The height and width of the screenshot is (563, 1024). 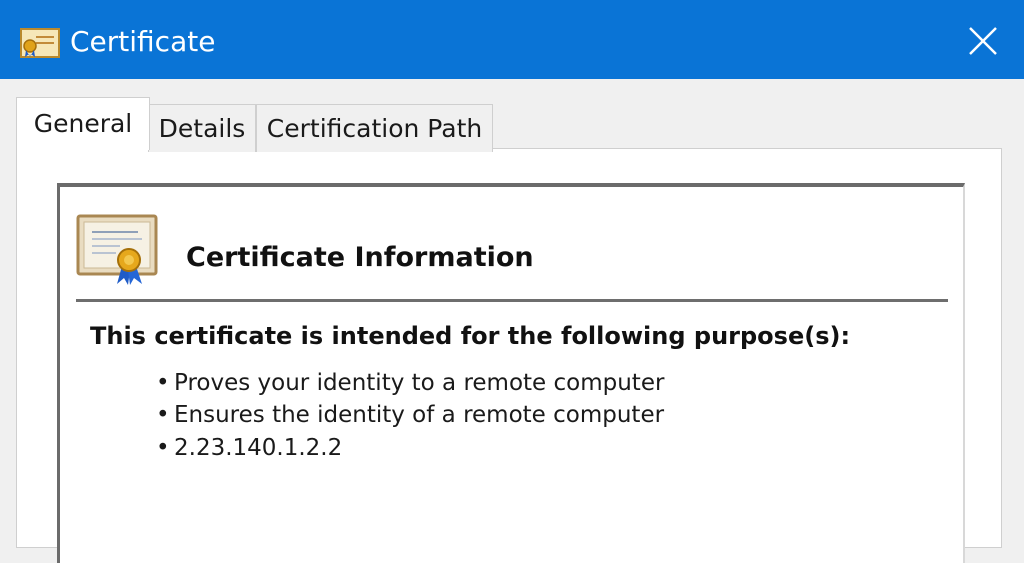 What do you see at coordinates (374, 128) in the screenshot?
I see `tab-certification-path: Certification Path` at bounding box center [374, 128].